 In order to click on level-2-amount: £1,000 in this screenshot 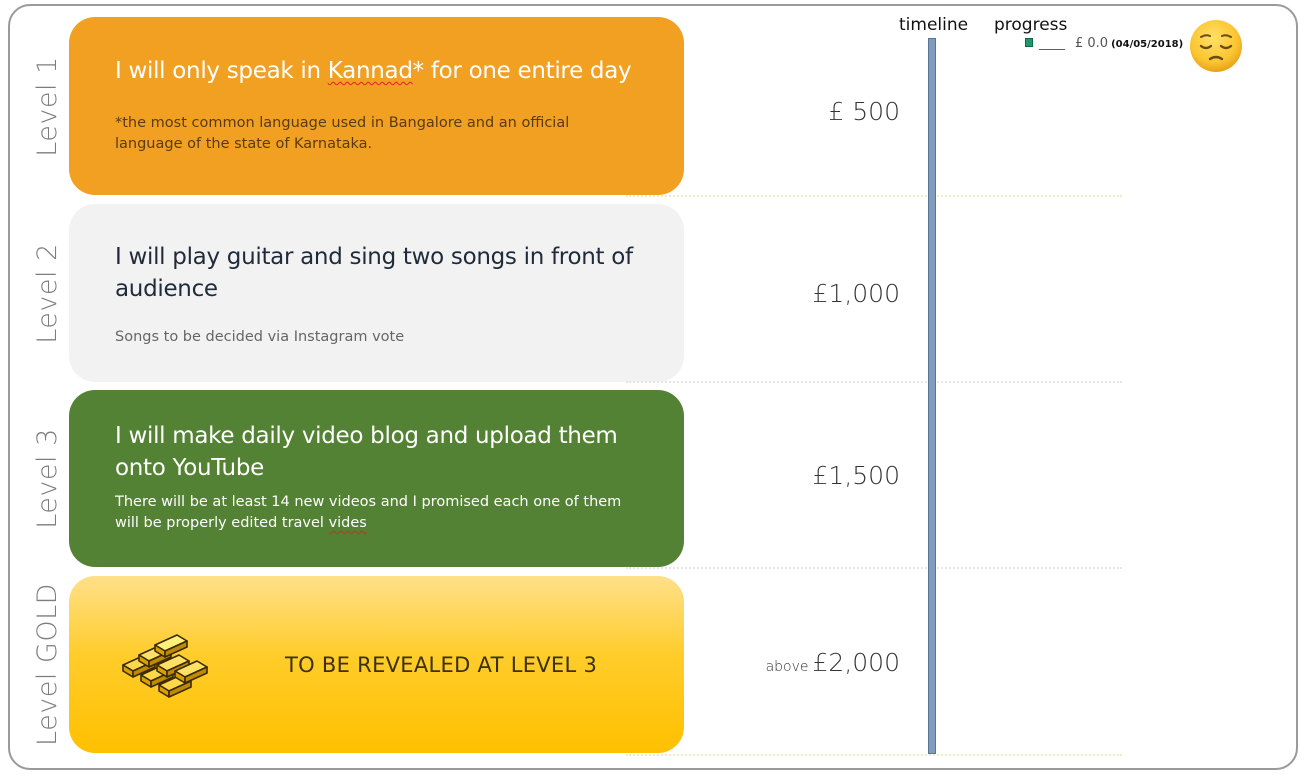, I will do `click(856, 293)`.